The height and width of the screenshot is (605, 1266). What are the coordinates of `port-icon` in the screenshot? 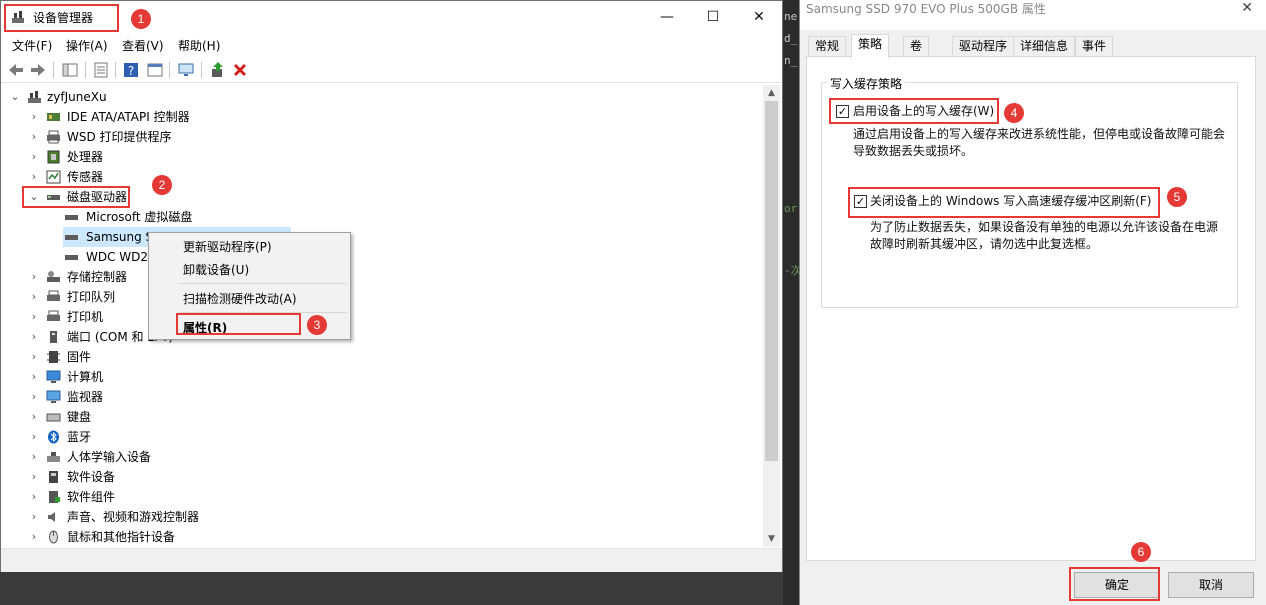 It's located at (53, 337).